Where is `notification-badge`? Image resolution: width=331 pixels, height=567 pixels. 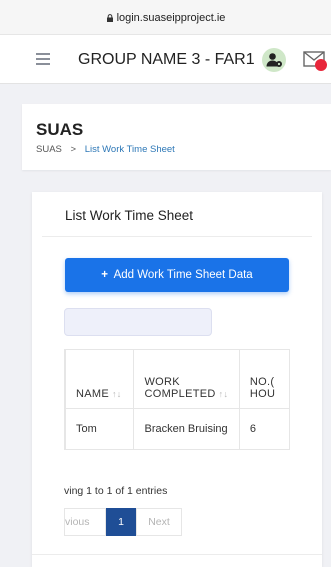
notification-badge is located at coordinates (321, 65).